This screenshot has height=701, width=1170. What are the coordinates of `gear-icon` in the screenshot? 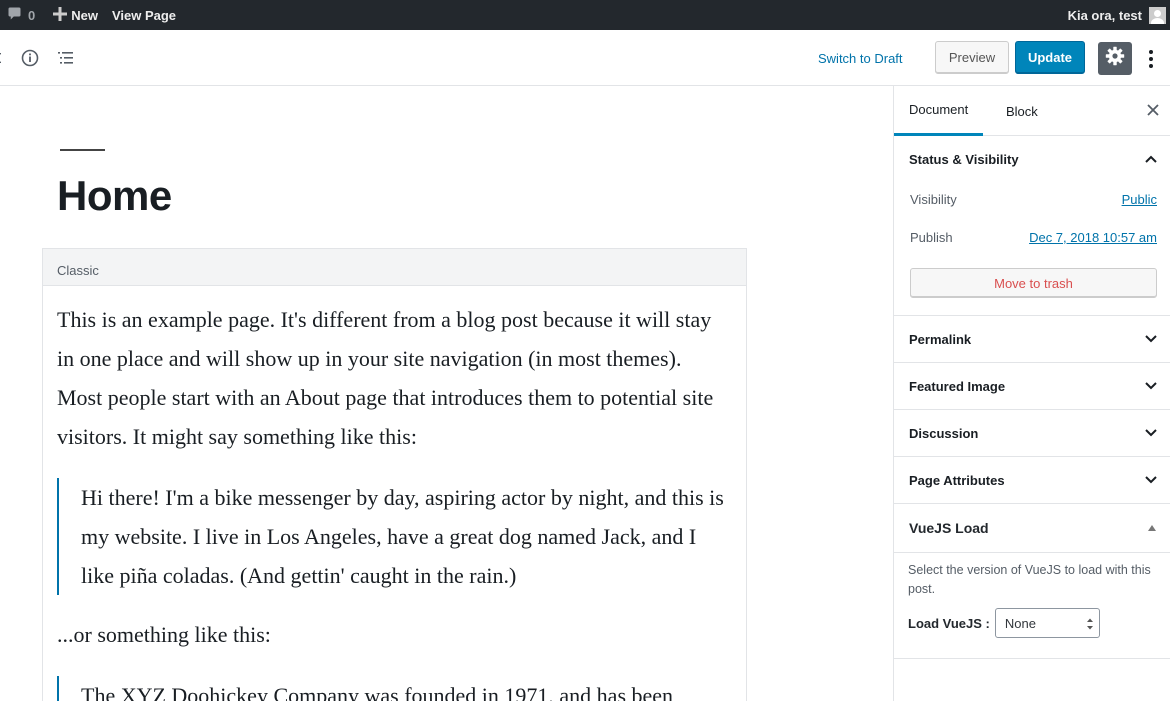 It's located at (1115, 58).